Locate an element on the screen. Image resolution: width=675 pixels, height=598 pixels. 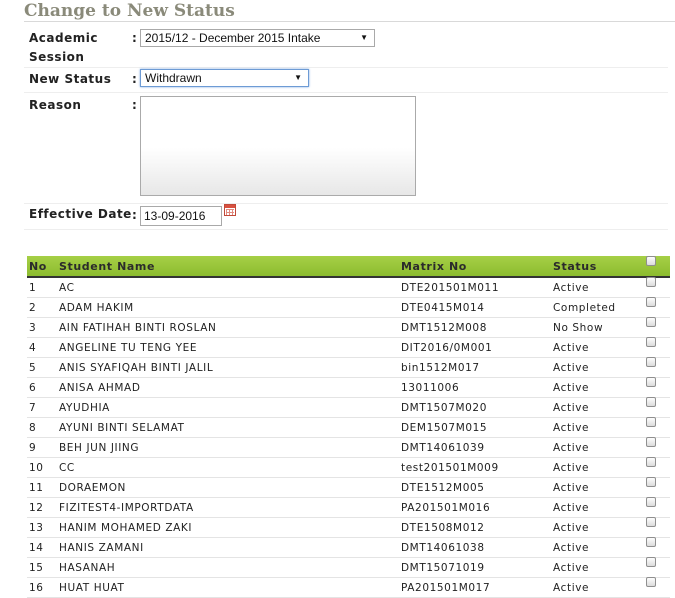
row-no: 3 is located at coordinates (43, 327).